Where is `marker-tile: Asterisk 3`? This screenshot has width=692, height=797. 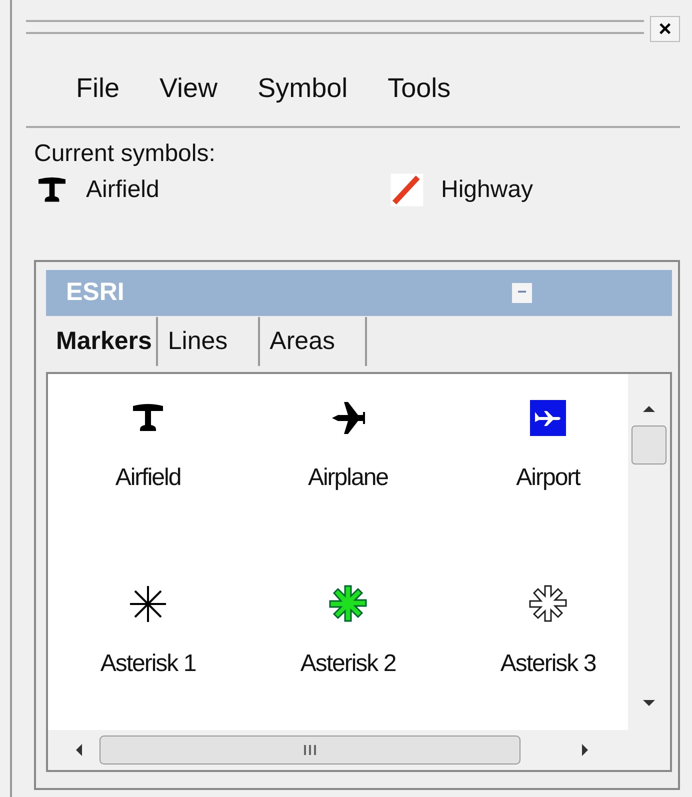
marker-tile: Asterisk 3 is located at coordinates (529, 657).